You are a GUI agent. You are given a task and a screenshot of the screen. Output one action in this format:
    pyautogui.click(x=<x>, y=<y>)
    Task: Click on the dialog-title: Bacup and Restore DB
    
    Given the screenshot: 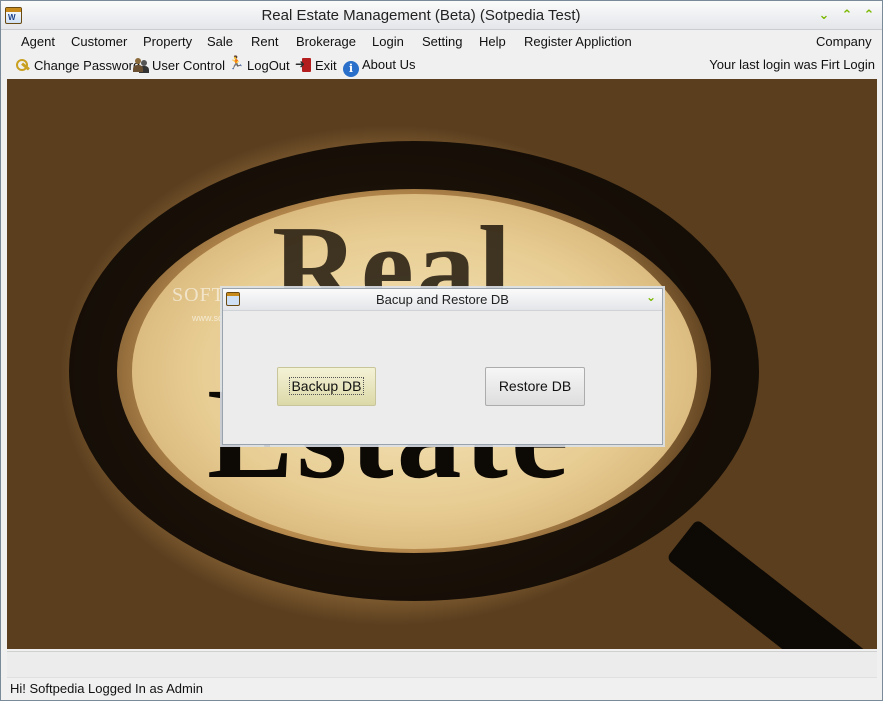 What is the action you would take?
    pyautogui.click(x=442, y=299)
    